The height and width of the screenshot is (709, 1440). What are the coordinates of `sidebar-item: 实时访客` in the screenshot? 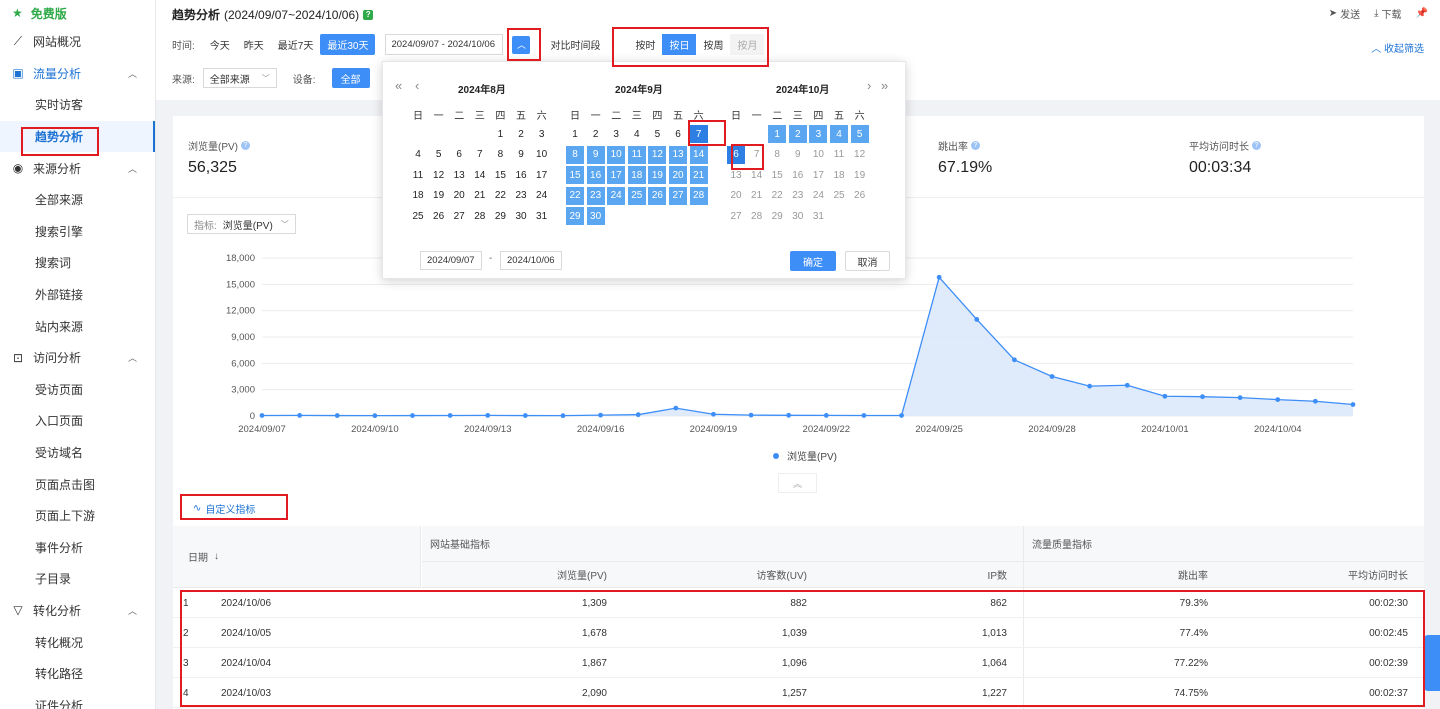 It's located at (77, 105).